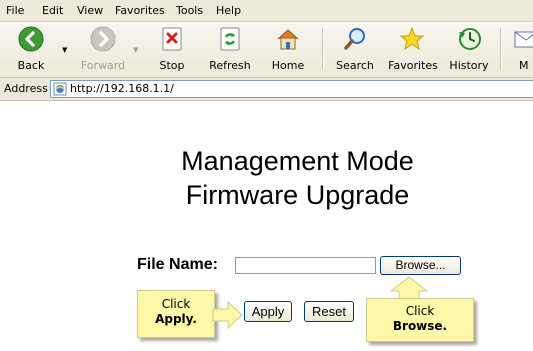  I want to click on forward-button: Forward, so click(103, 49).